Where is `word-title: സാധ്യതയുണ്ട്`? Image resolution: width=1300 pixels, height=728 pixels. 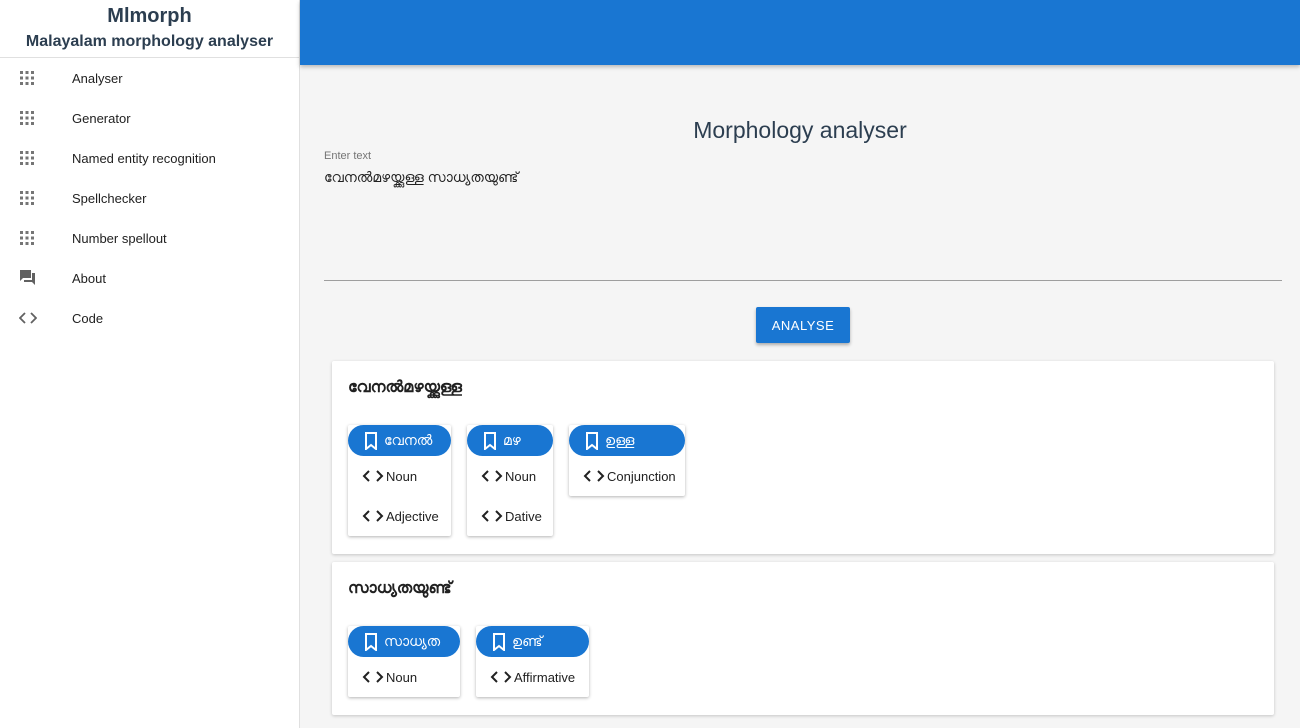 word-title: സാധ്യതയുണ്ട് is located at coordinates (400, 588).